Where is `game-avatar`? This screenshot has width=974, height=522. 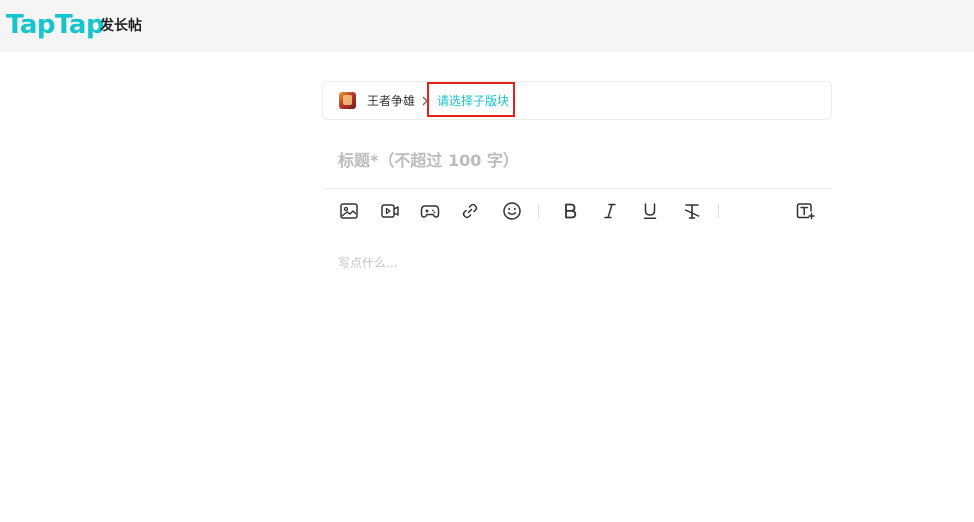
game-avatar is located at coordinates (347, 100).